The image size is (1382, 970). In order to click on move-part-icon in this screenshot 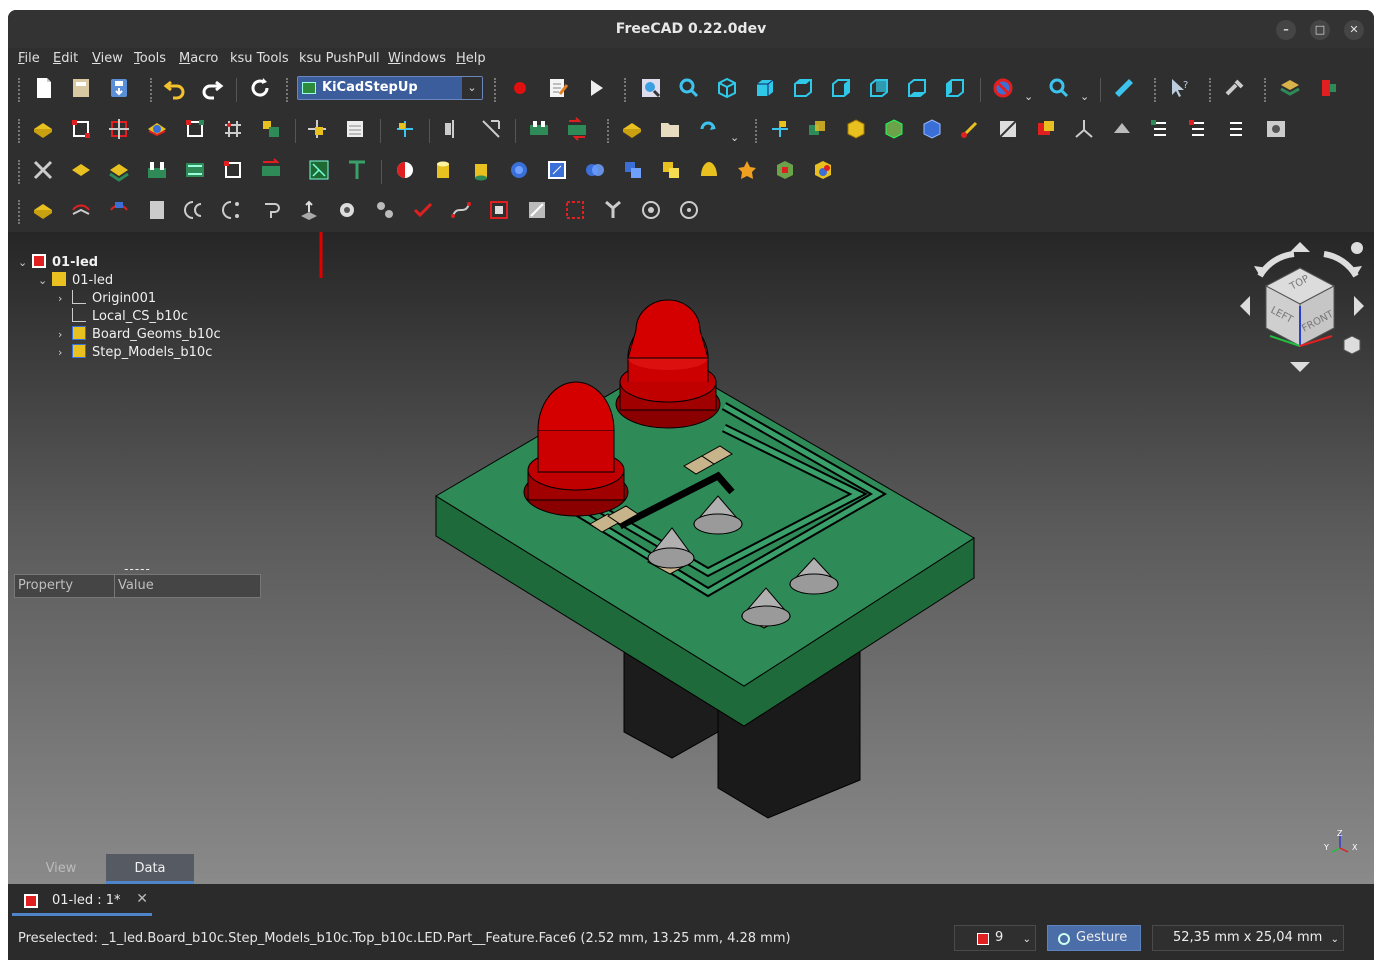, I will do `click(780, 129)`.